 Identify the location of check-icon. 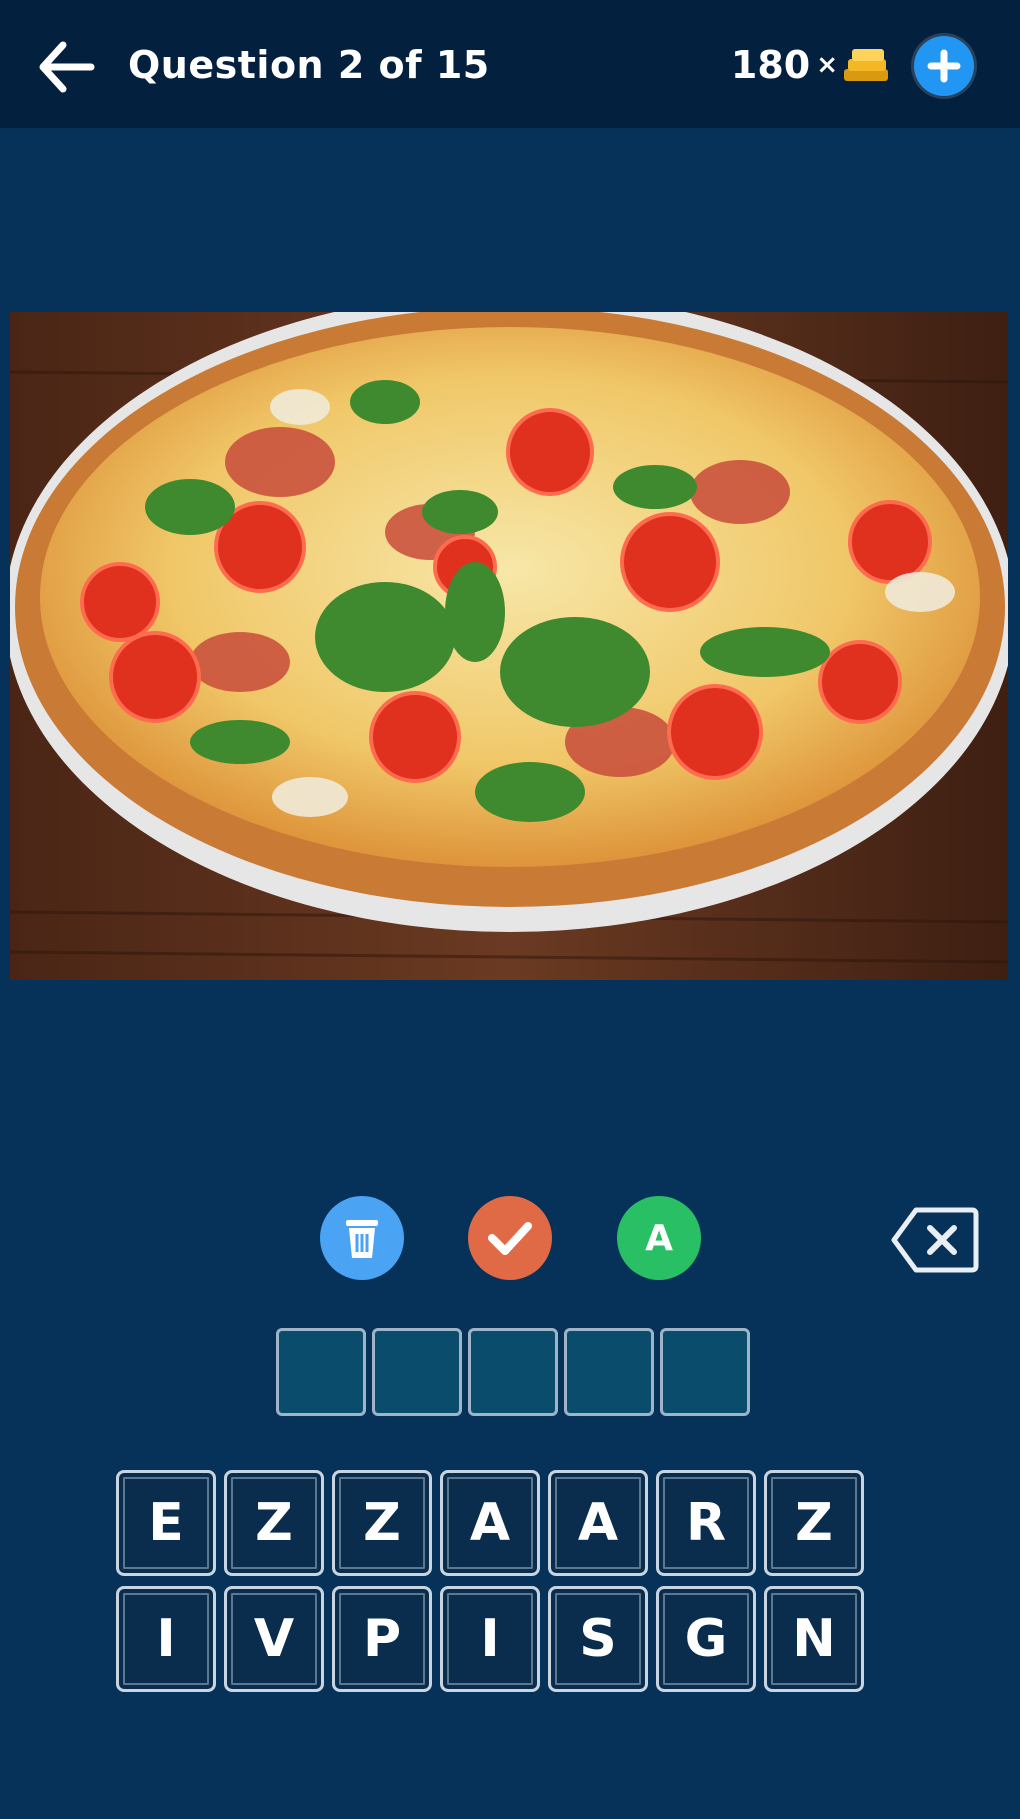
(510, 1238).